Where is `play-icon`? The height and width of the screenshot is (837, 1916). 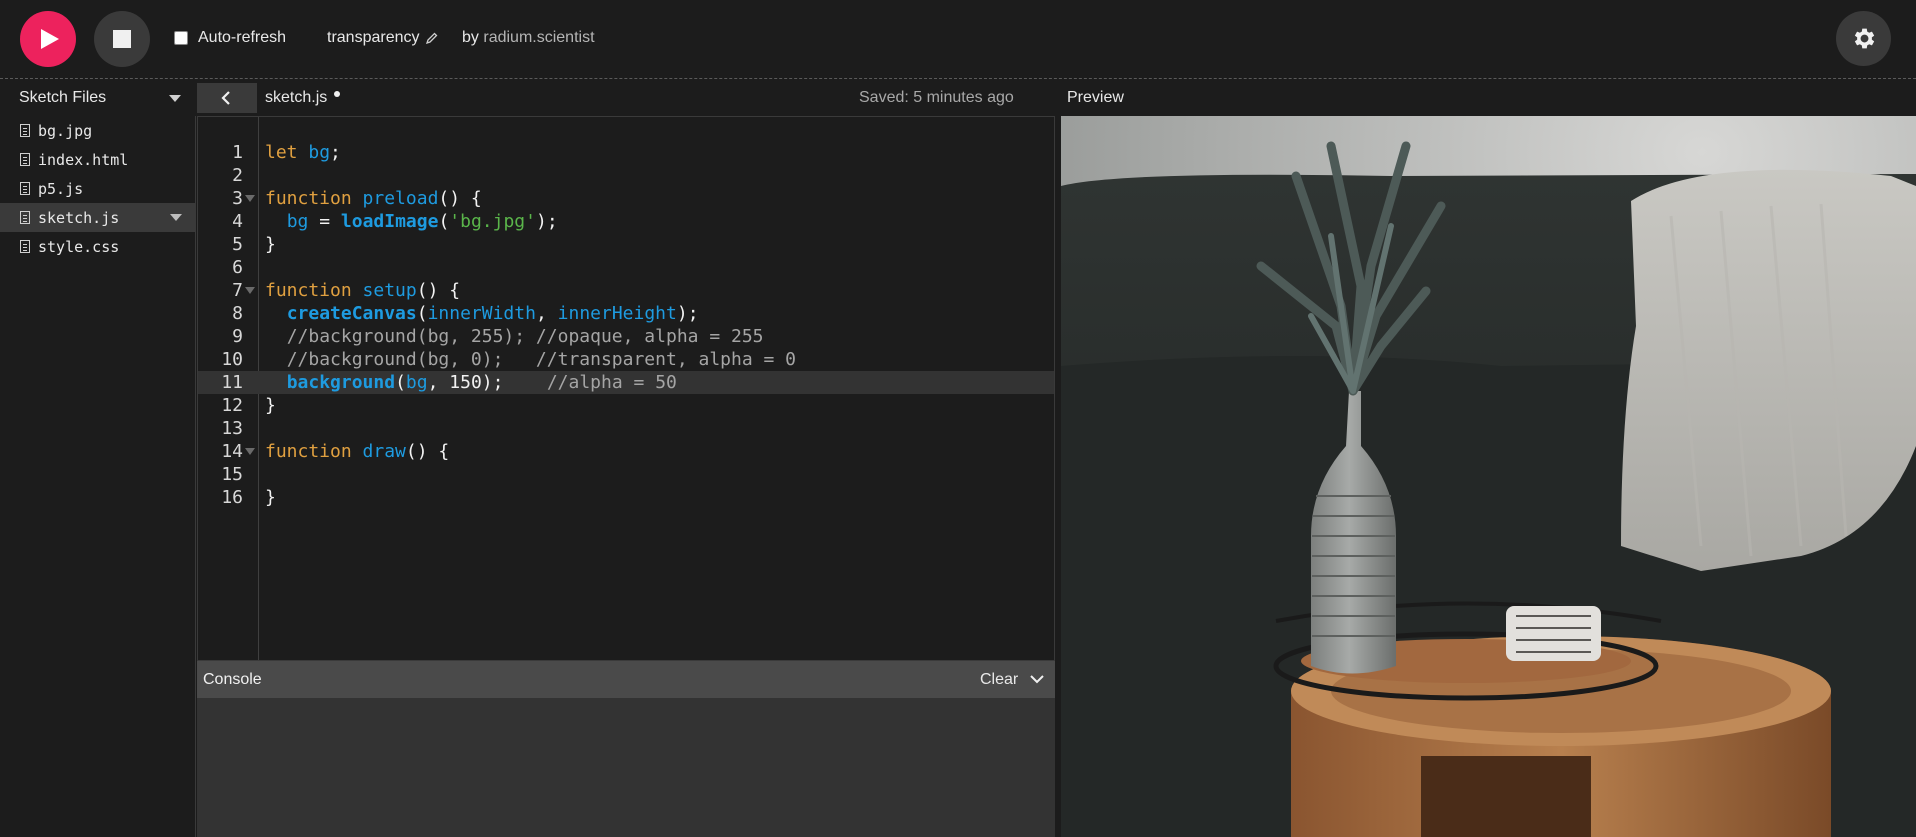
play-icon is located at coordinates (50, 39).